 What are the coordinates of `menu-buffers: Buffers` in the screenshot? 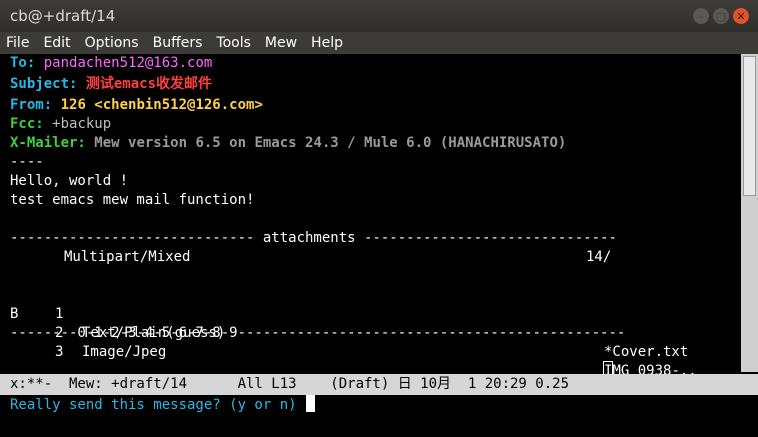 It's located at (178, 43).